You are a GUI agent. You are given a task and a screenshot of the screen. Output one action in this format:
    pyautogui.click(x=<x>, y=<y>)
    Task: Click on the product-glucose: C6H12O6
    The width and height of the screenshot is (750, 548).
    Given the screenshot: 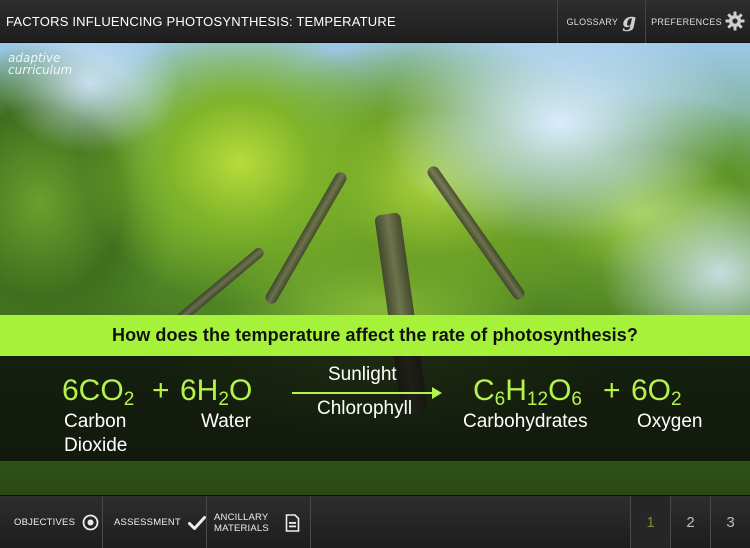 What is the action you would take?
    pyautogui.click(x=527, y=392)
    